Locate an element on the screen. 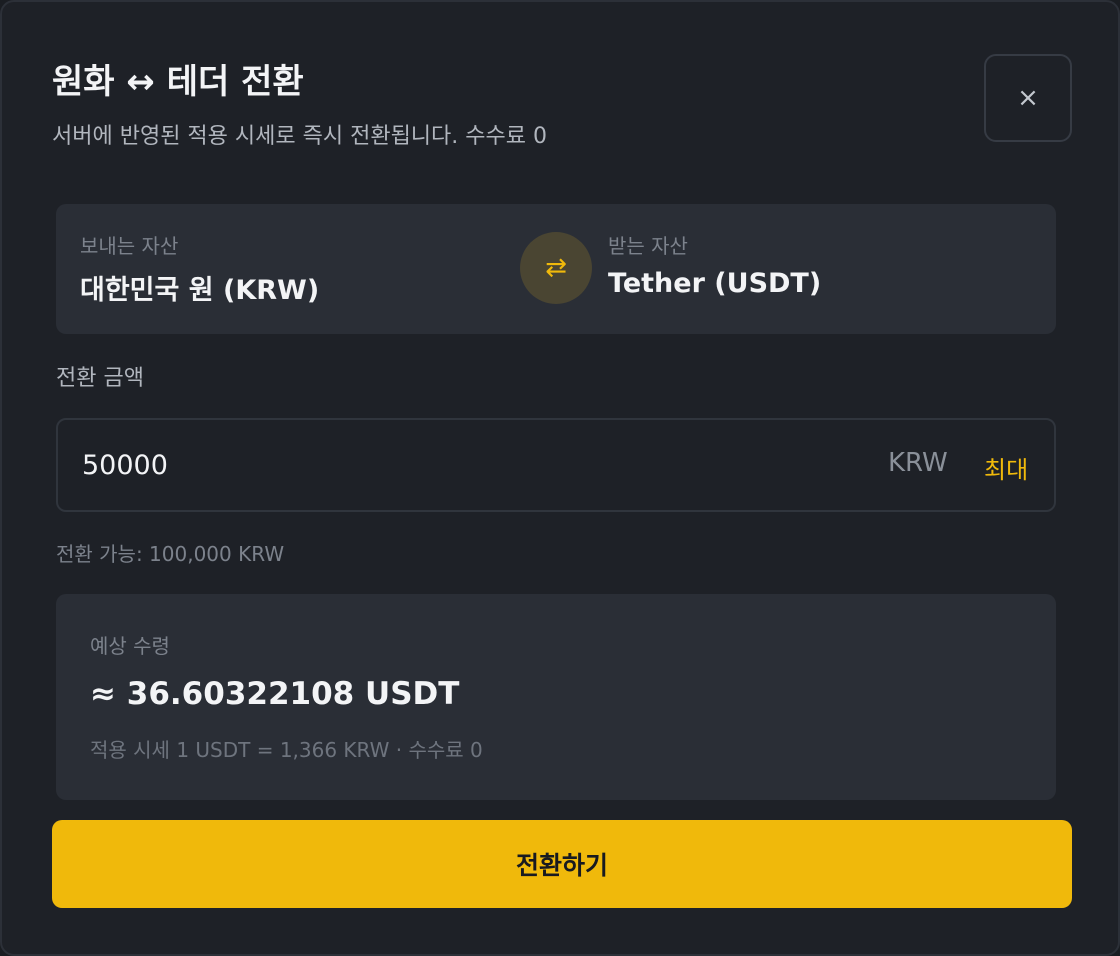  modal-subtitle: 서버에 반영된 적용 시세로 즉시 전환됩니다. 수수료 0 is located at coordinates (299, 136).